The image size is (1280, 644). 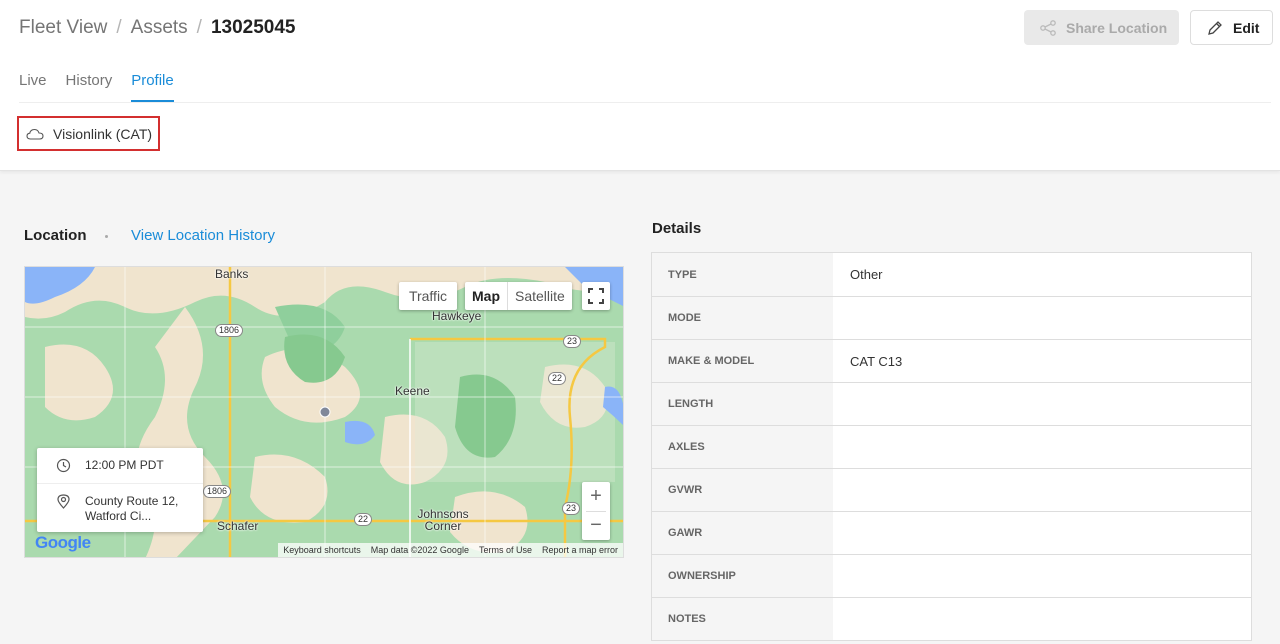 What do you see at coordinates (951, 361) in the screenshot?
I see `table-row: MAKE & MODEL CAT C13` at bounding box center [951, 361].